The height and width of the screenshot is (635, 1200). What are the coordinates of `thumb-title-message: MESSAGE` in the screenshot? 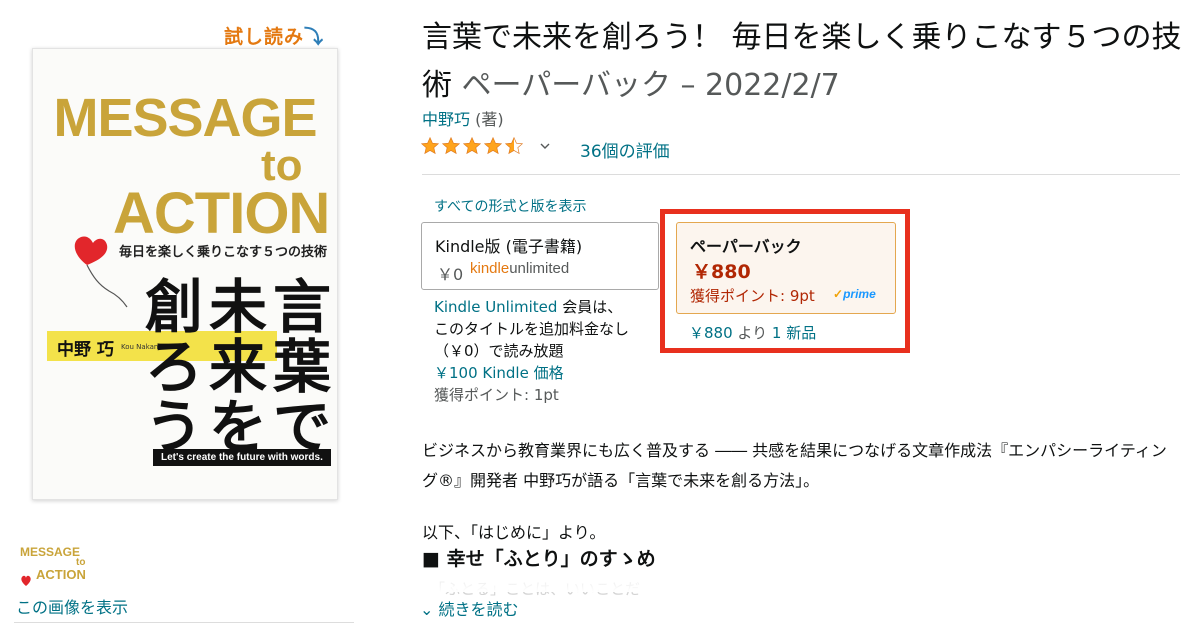 It's located at (50, 552).